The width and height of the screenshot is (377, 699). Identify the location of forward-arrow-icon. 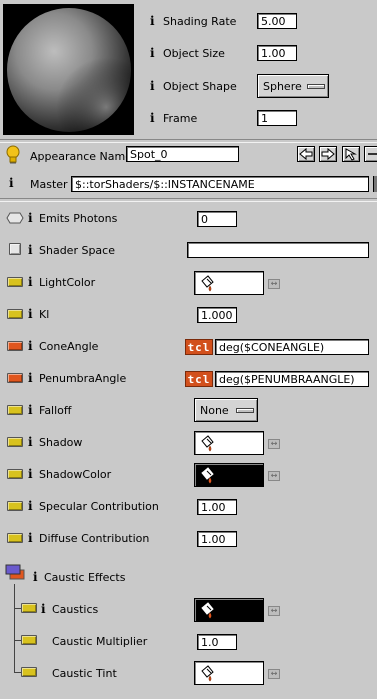
(328, 154).